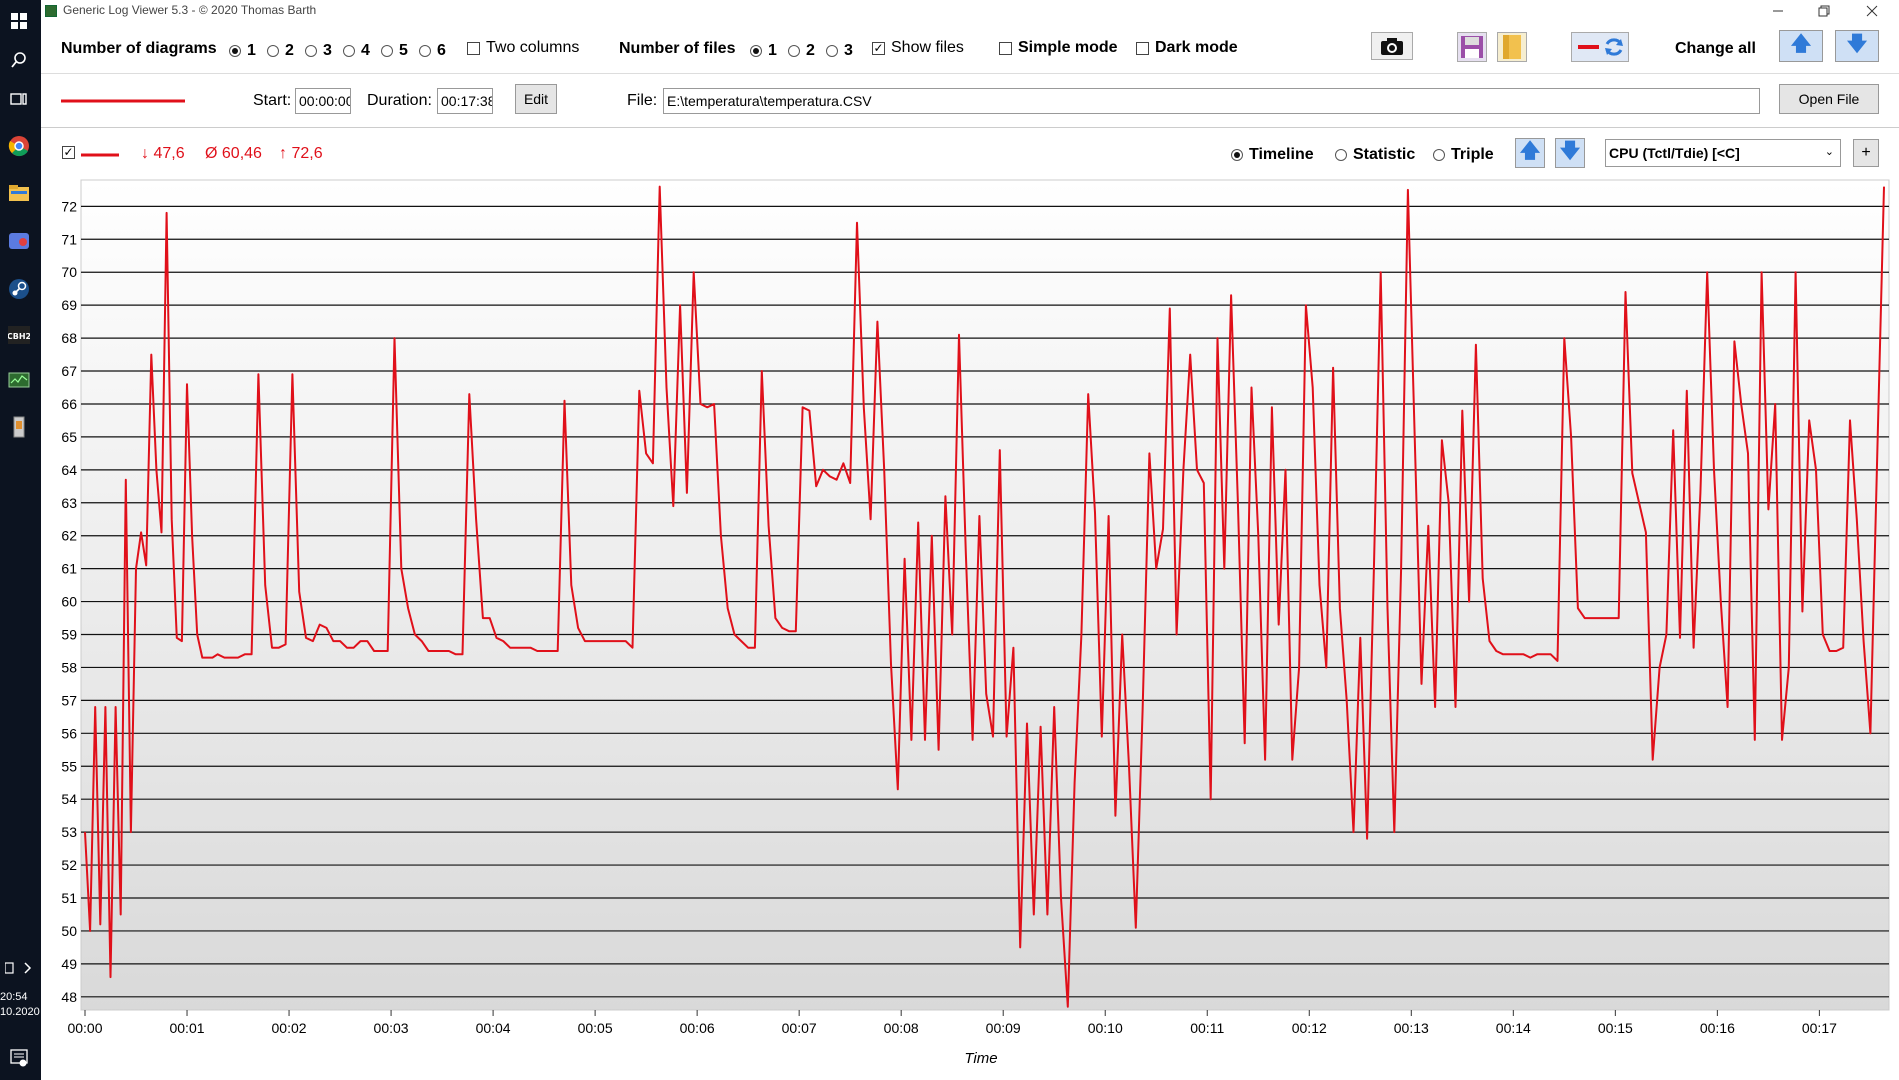  Describe the element at coordinates (1530, 153) in the screenshot. I see `diagram-up-button: 🡅` at that location.